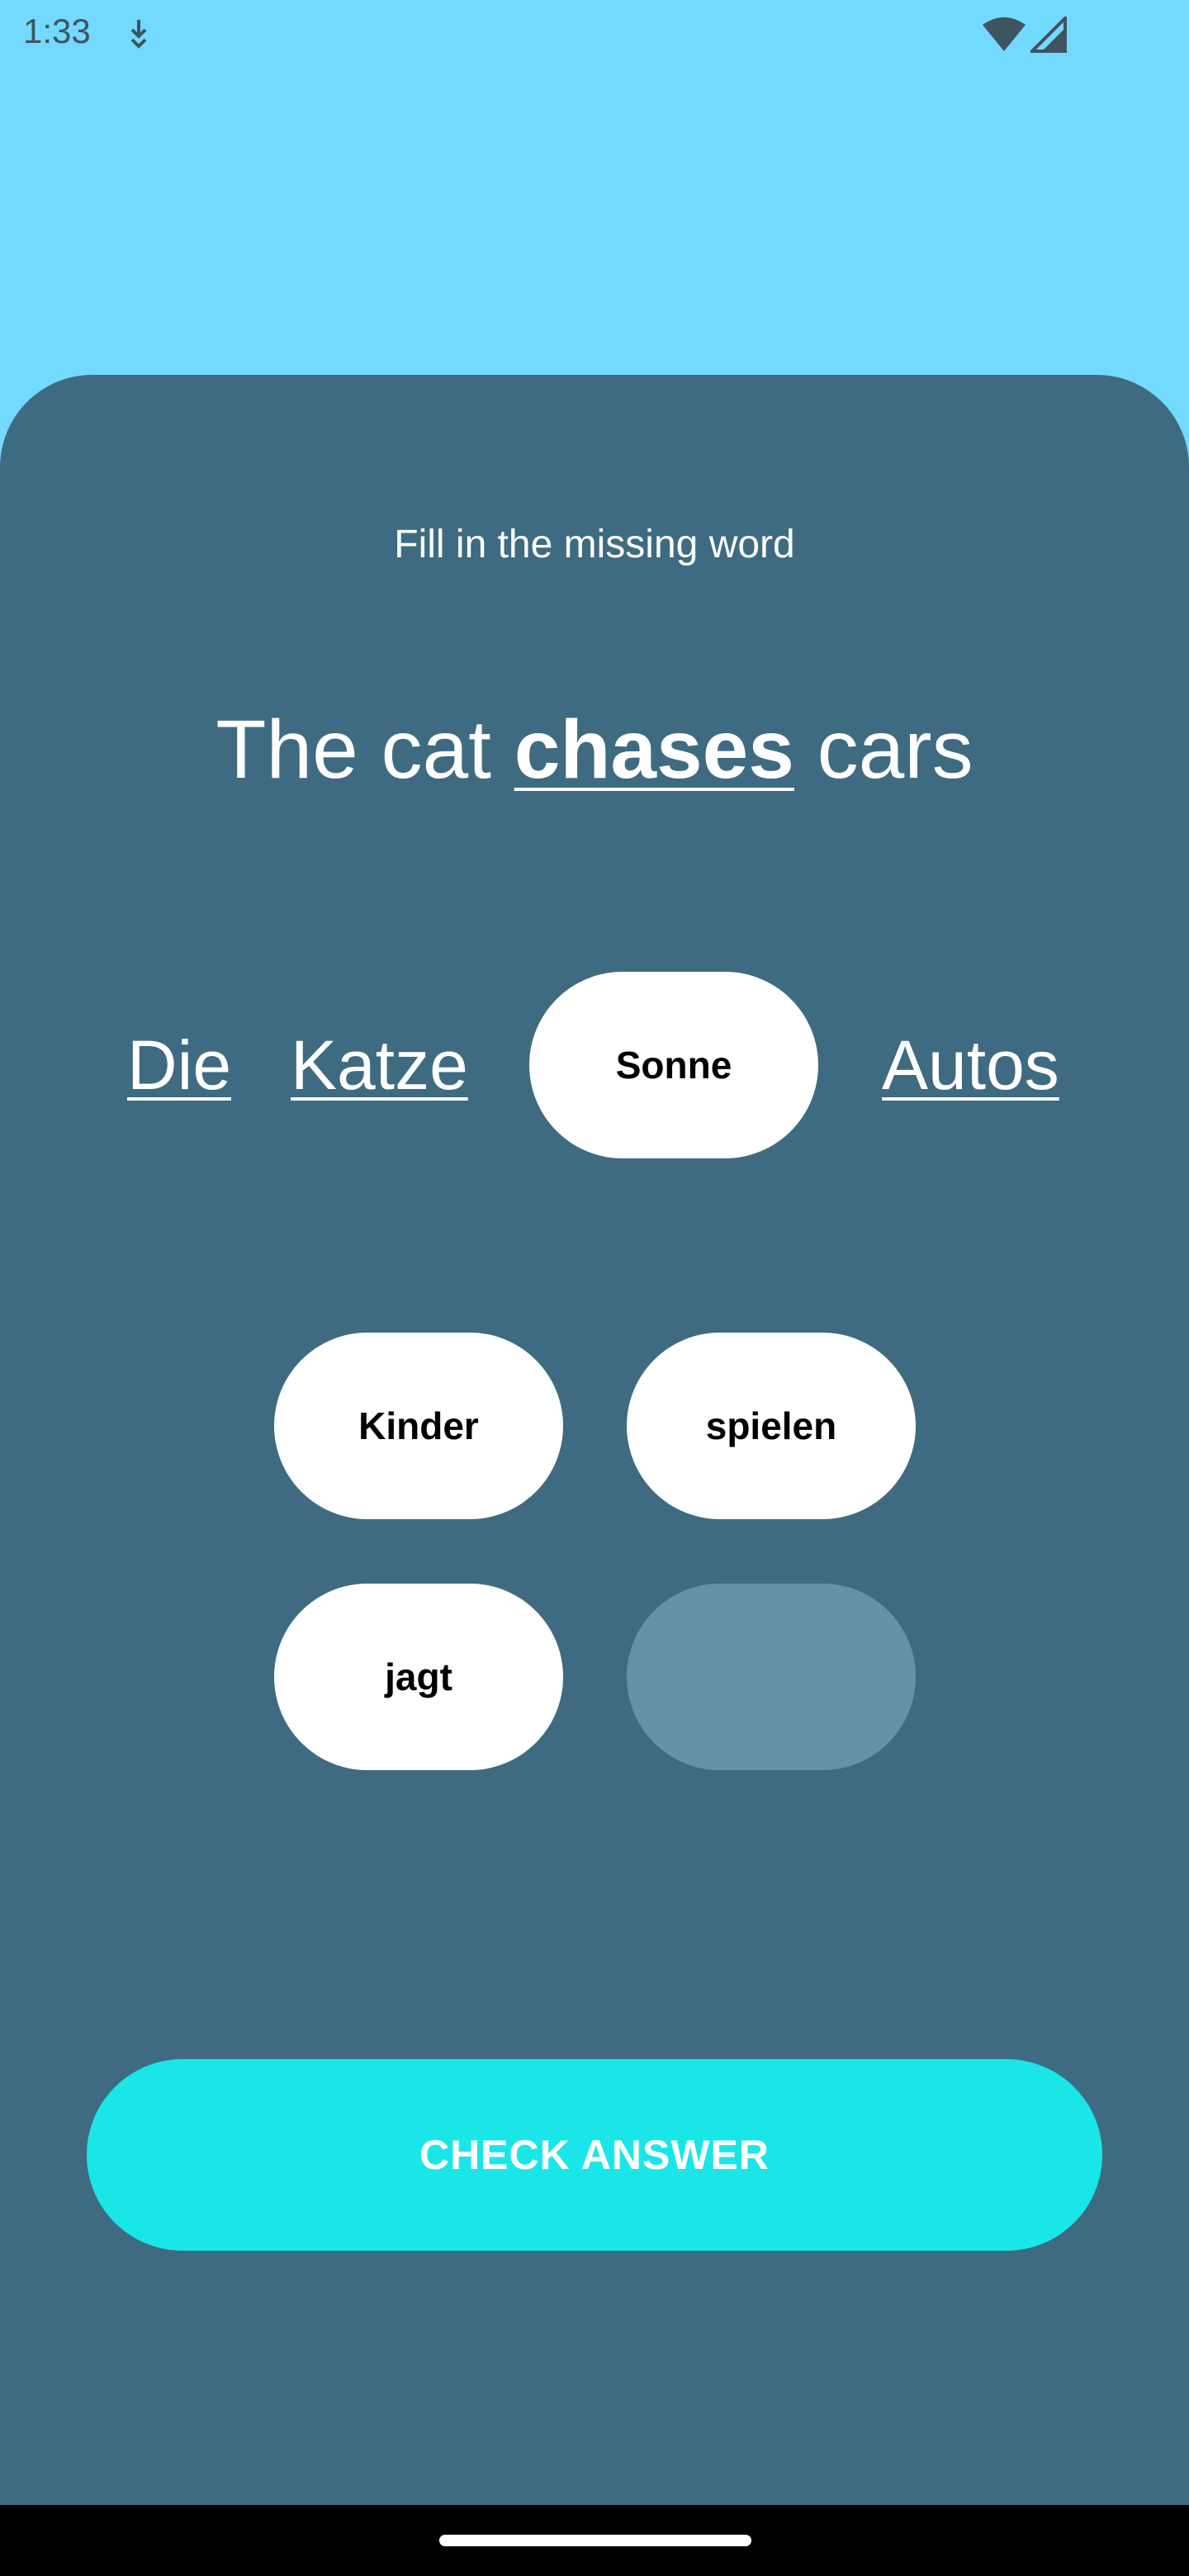 The height and width of the screenshot is (2576, 1189). Describe the element at coordinates (418, 1426) in the screenshot. I see `option-kinder: Kinder` at that location.